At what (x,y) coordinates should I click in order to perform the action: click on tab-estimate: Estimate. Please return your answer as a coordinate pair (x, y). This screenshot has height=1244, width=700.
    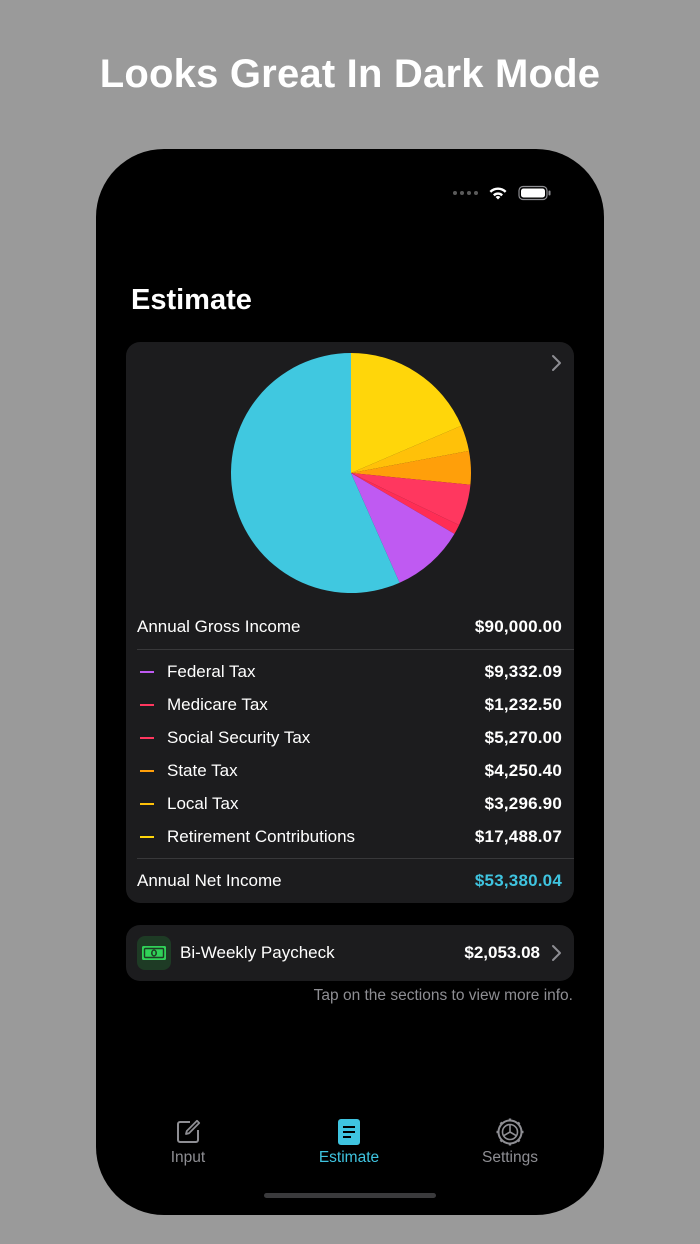
    Looking at the image, I should click on (349, 1142).